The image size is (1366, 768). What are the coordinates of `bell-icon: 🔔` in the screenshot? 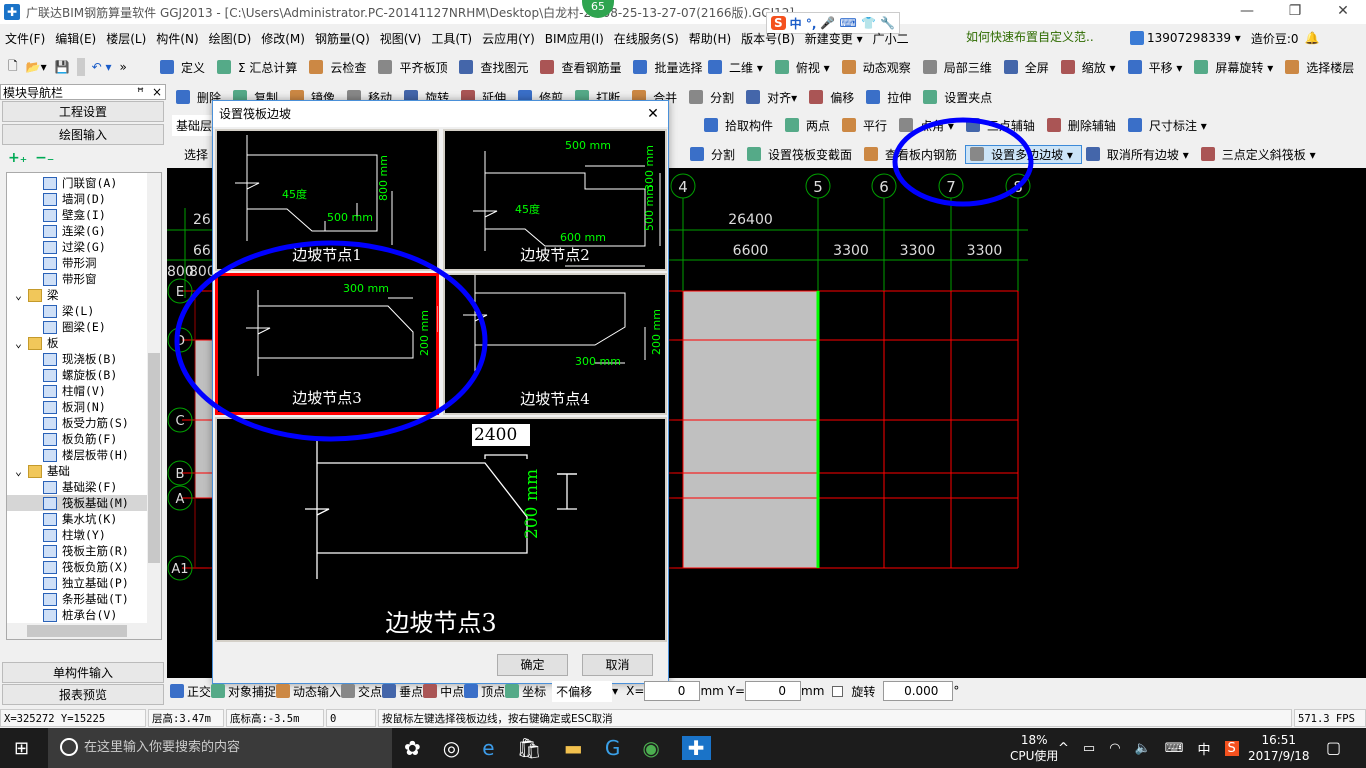 It's located at (1312, 38).